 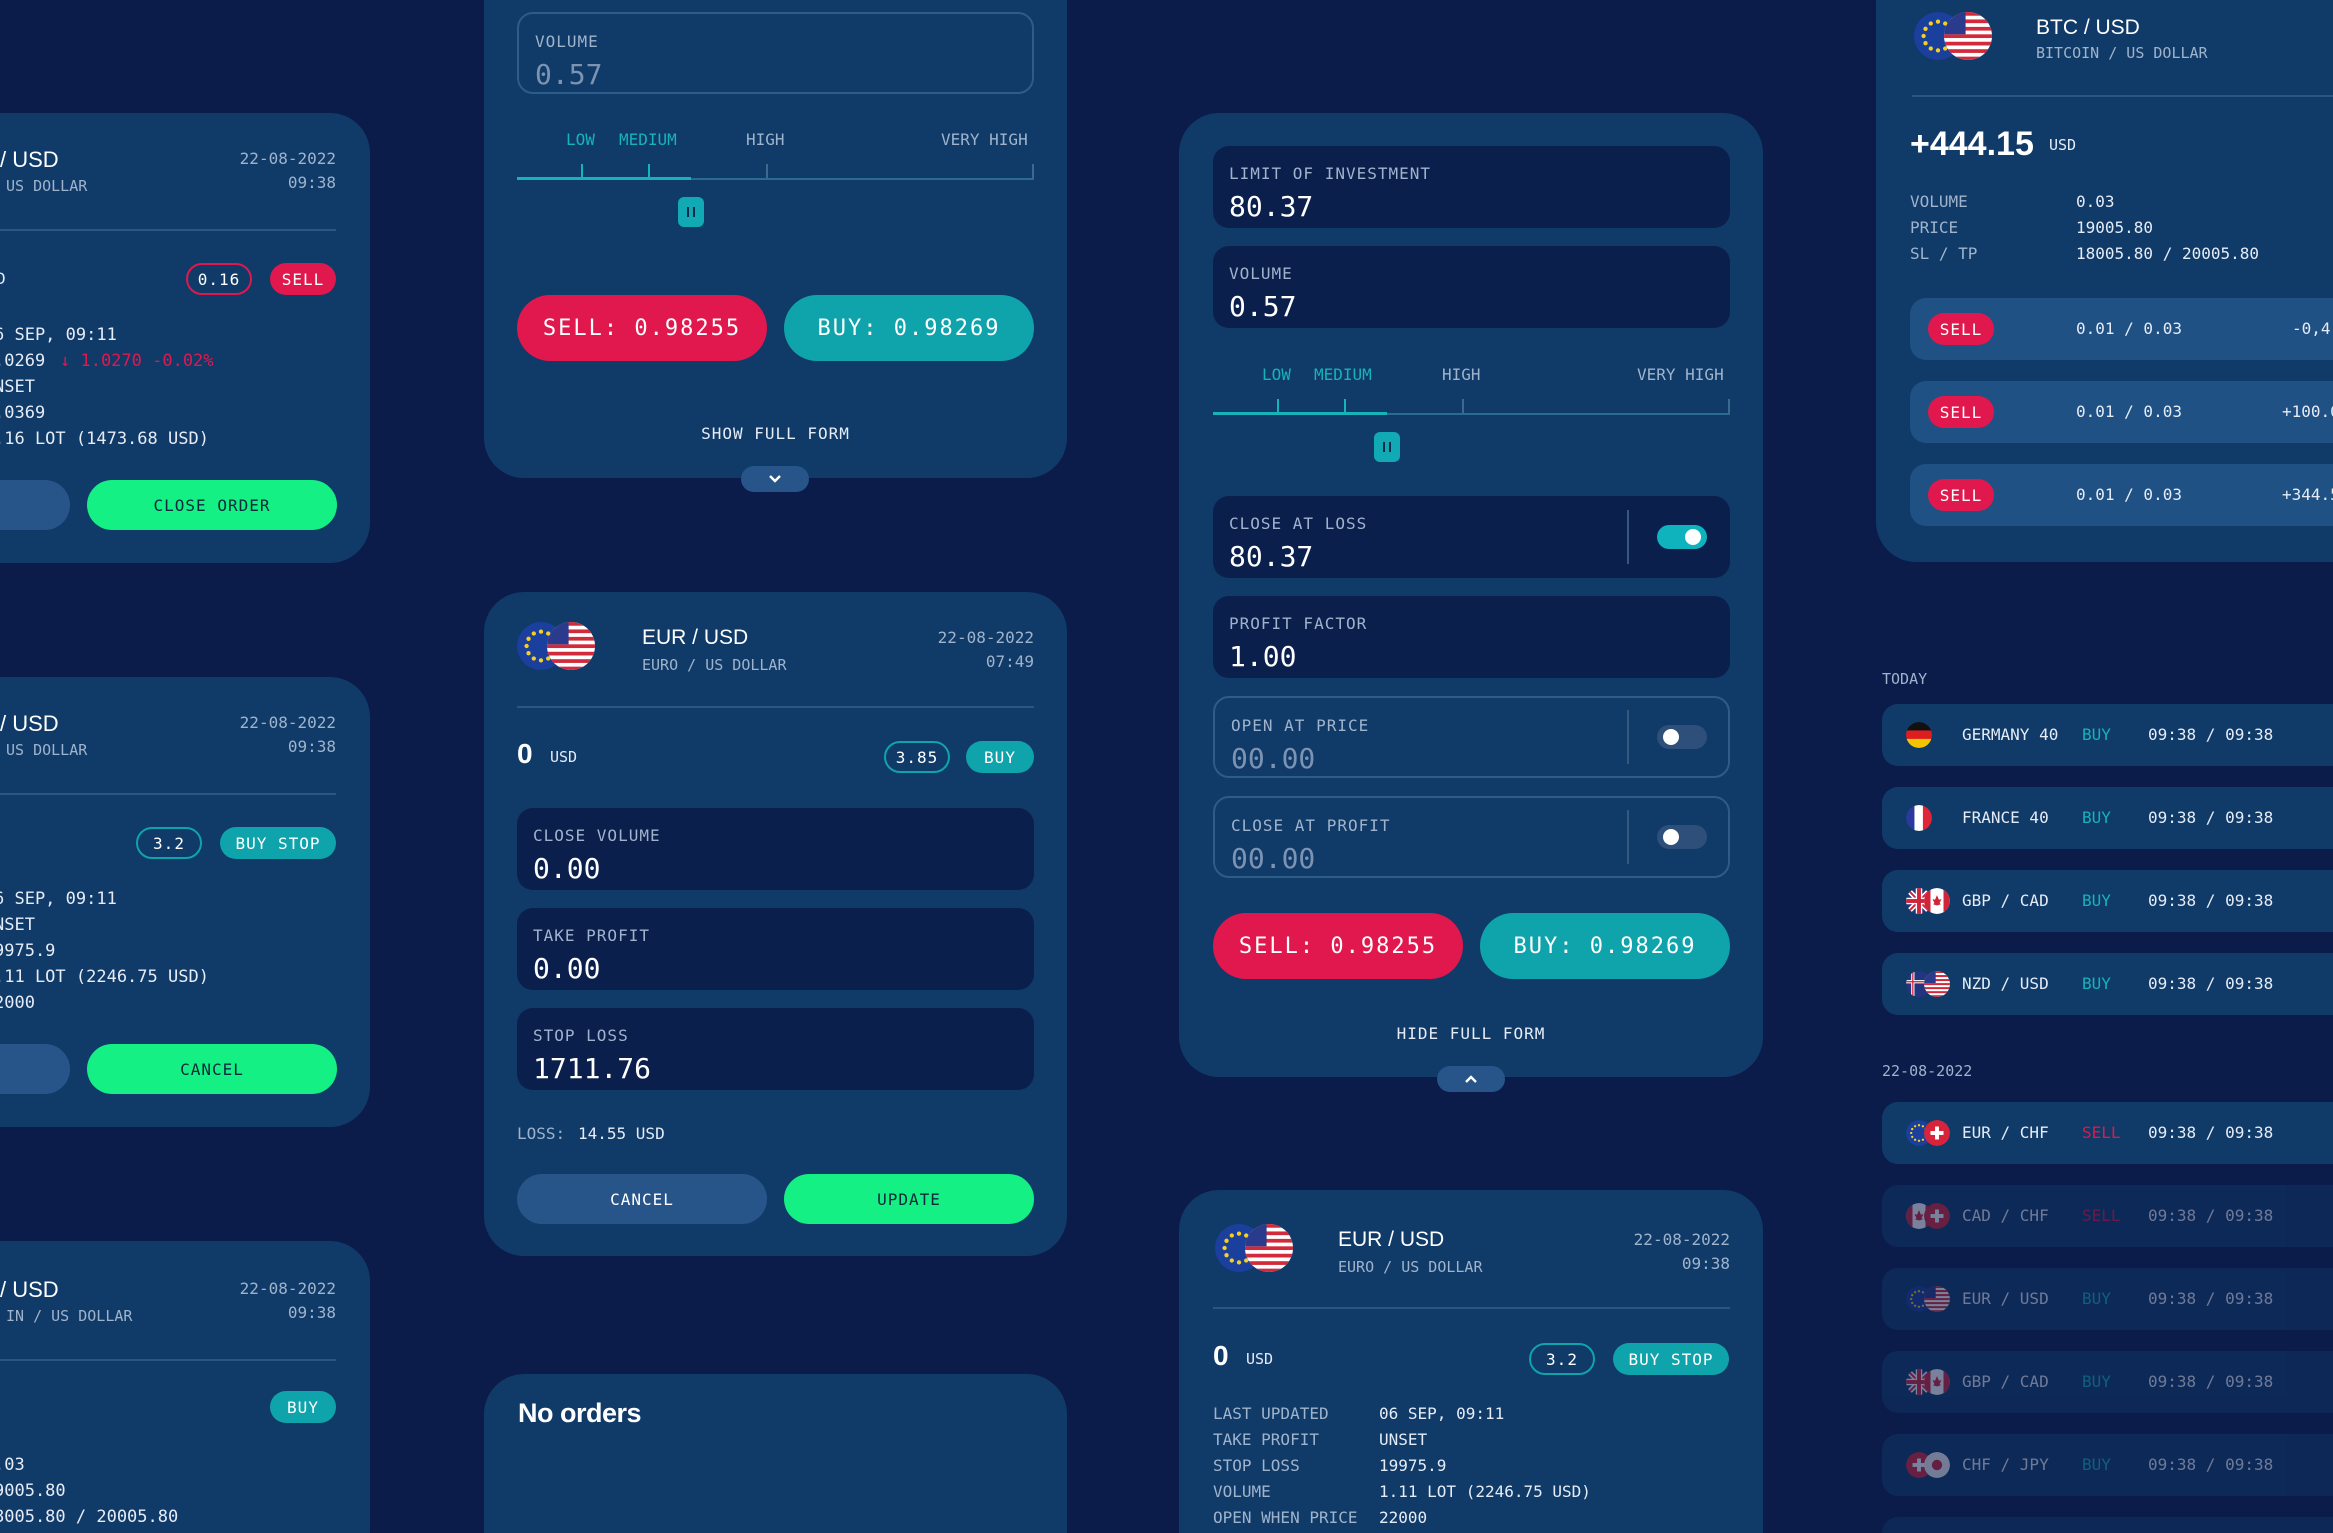 What do you see at coordinates (1471, 637) in the screenshot?
I see `profit-factor-field: PROFIT FACTOR 1.00` at bounding box center [1471, 637].